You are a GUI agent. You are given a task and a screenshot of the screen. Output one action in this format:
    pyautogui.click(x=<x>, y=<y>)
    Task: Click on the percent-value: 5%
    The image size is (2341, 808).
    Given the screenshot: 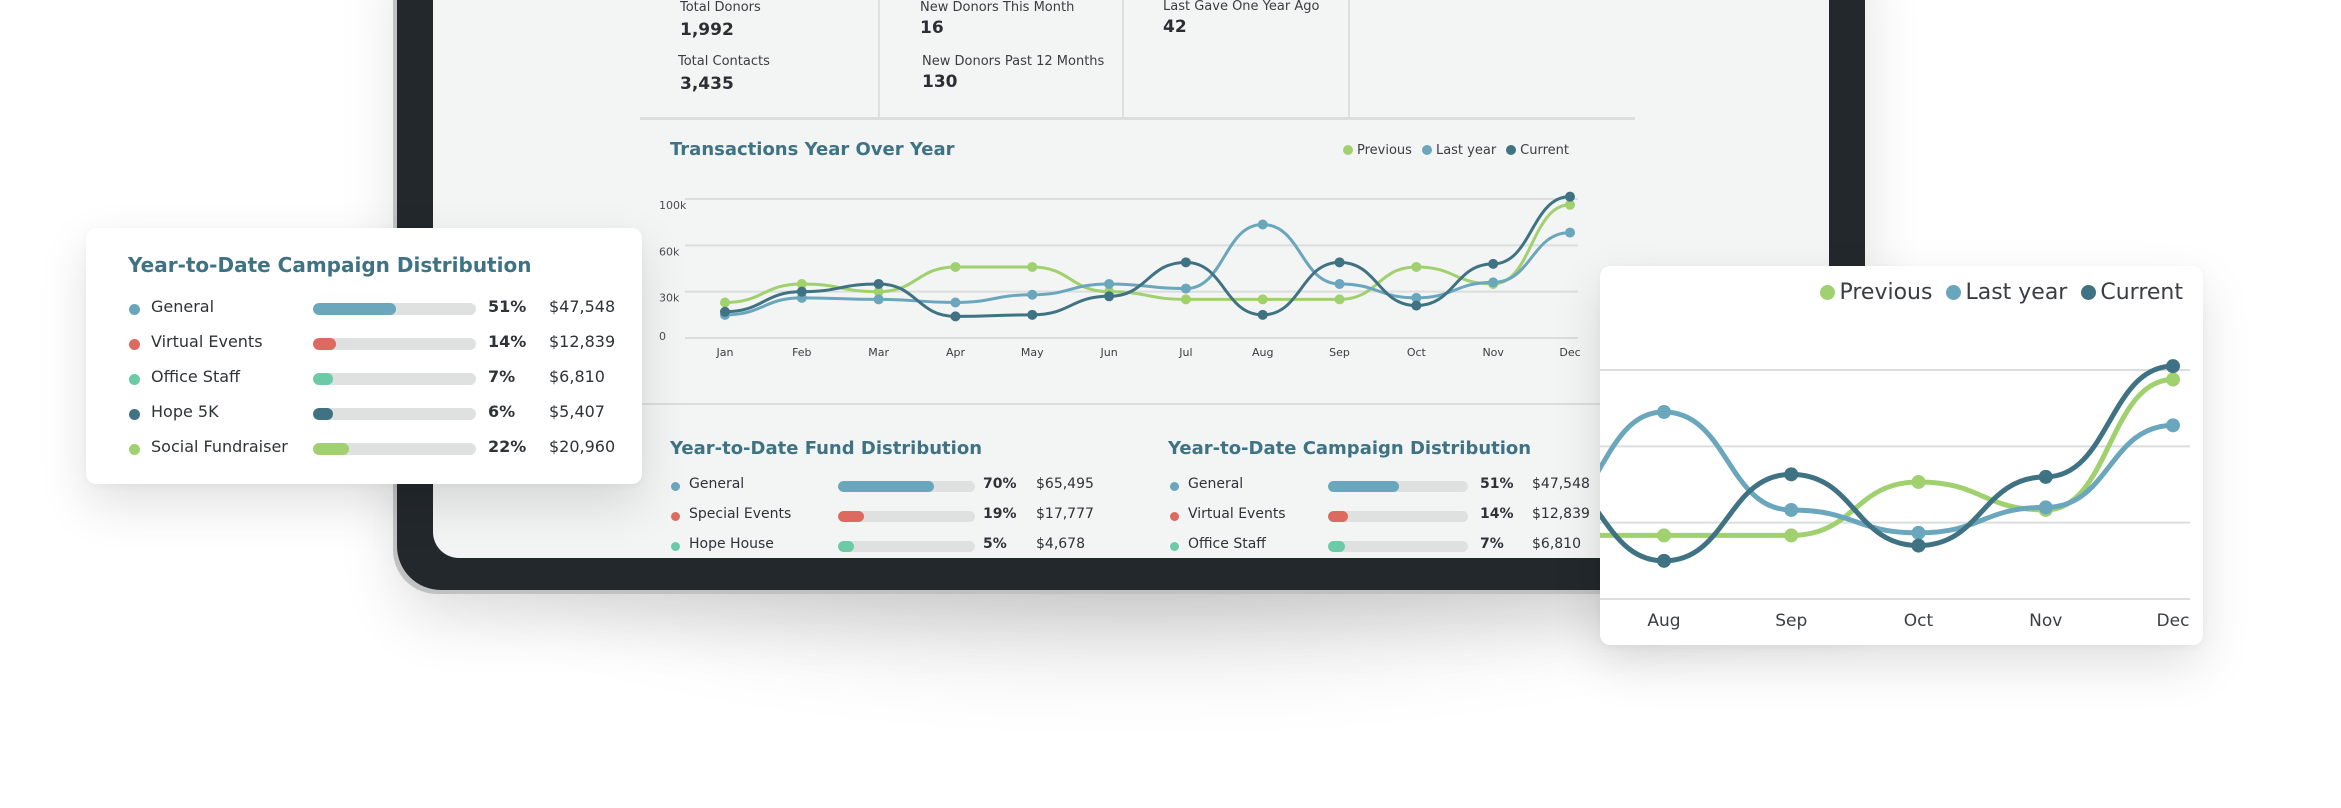 What is the action you would take?
    pyautogui.click(x=995, y=544)
    